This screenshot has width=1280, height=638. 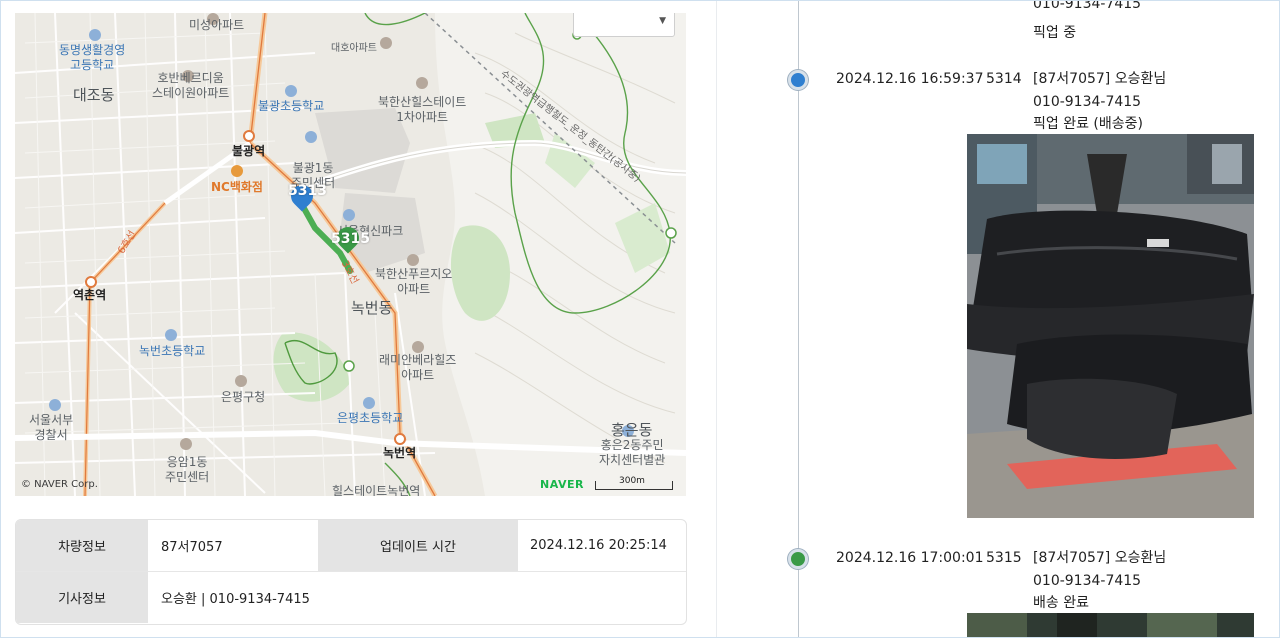 I want to click on timeline-time: 2024.12.16 16:59:37, so click(x=910, y=79).